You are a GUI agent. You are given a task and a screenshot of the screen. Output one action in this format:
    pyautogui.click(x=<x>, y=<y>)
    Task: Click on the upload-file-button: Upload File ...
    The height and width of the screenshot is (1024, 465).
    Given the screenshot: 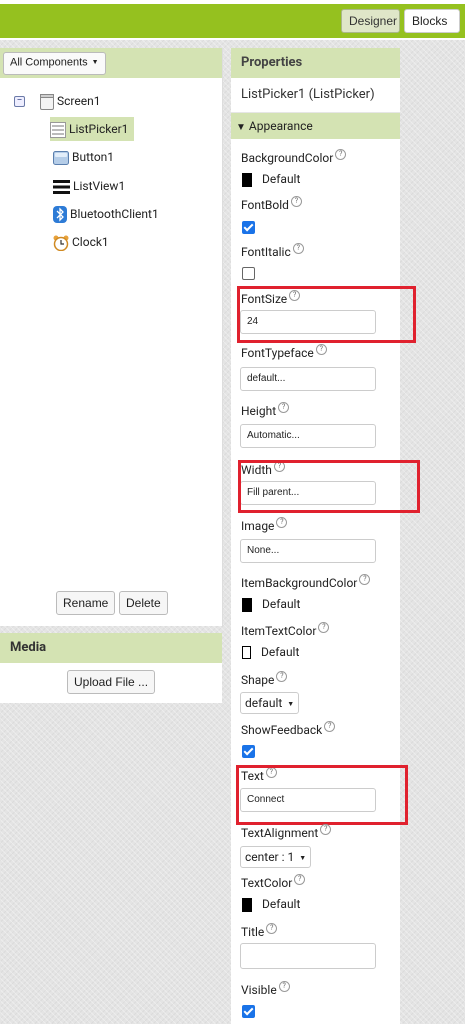 What is the action you would take?
    pyautogui.click(x=111, y=682)
    